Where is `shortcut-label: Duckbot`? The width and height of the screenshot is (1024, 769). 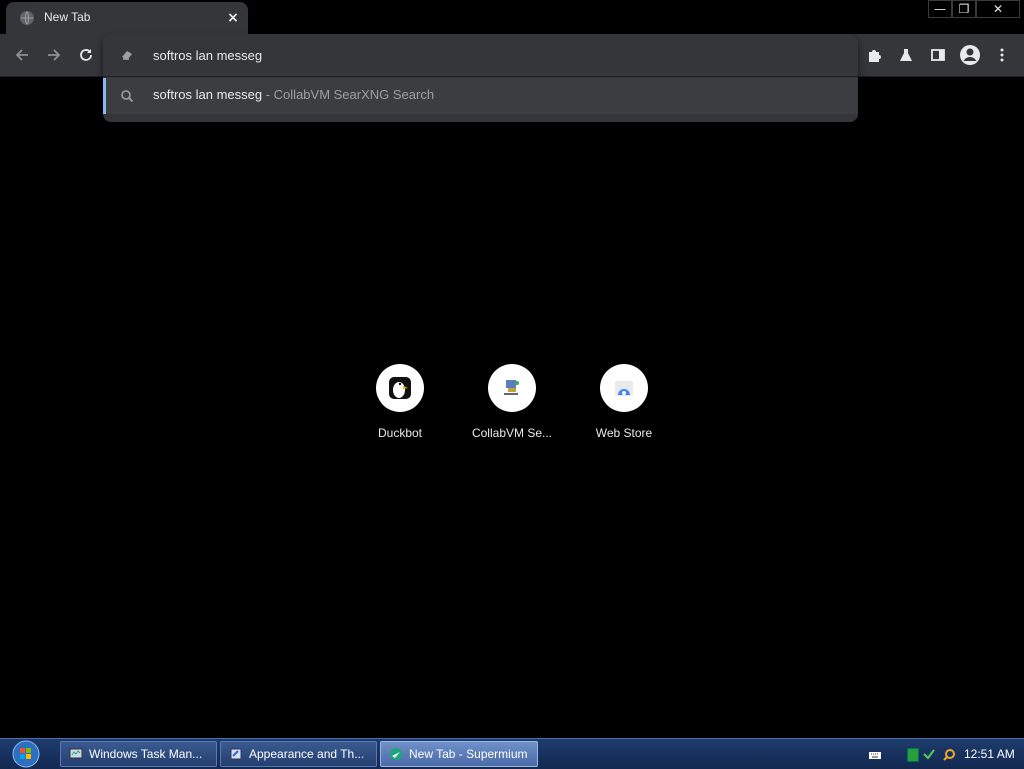
shortcut-label: Duckbot is located at coordinates (400, 433).